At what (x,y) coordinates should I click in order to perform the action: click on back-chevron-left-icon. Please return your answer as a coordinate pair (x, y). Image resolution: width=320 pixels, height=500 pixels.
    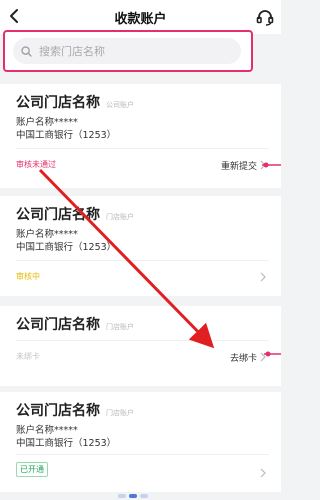
    Looking at the image, I should click on (15, 16).